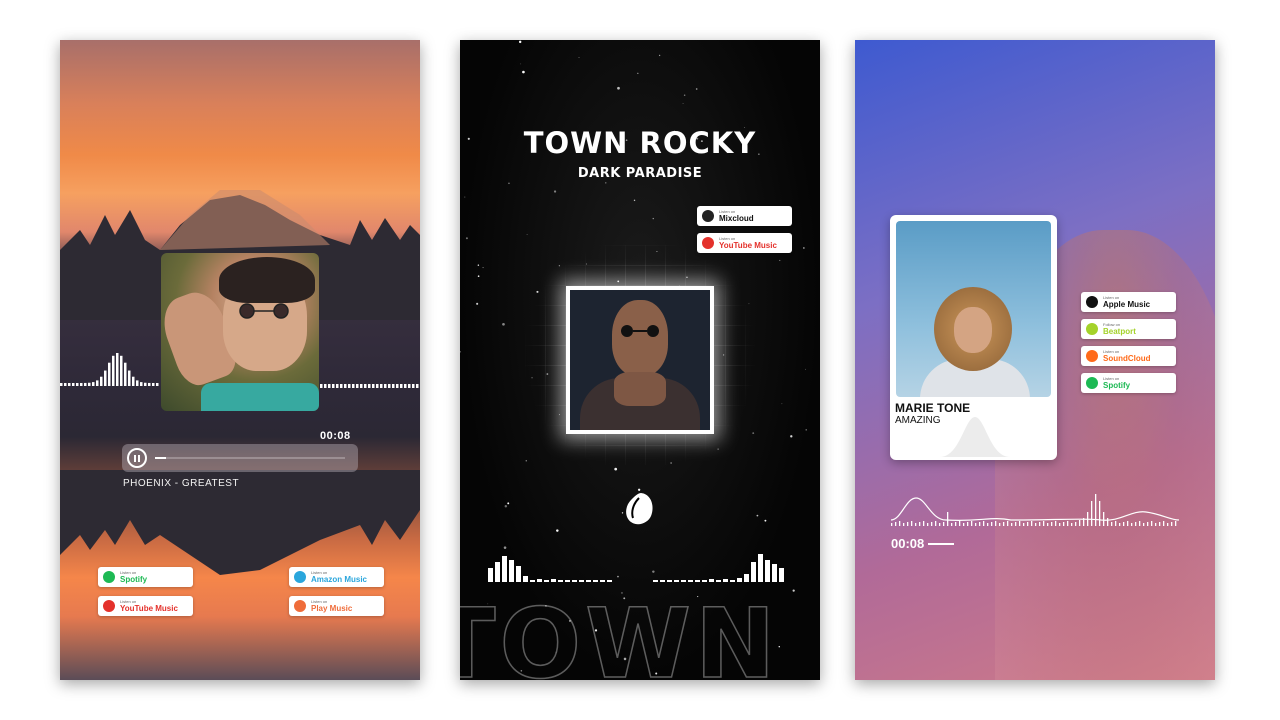 This screenshot has width=1280, height=720. I want to click on badge-text: Listen on Spotify, so click(1116, 382).